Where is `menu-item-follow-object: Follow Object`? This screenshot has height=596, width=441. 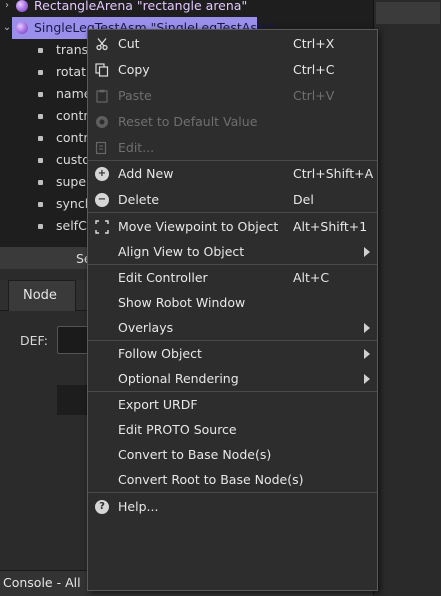
menu-item-follow-object: Follow Object is located at coordinates (232, 354).